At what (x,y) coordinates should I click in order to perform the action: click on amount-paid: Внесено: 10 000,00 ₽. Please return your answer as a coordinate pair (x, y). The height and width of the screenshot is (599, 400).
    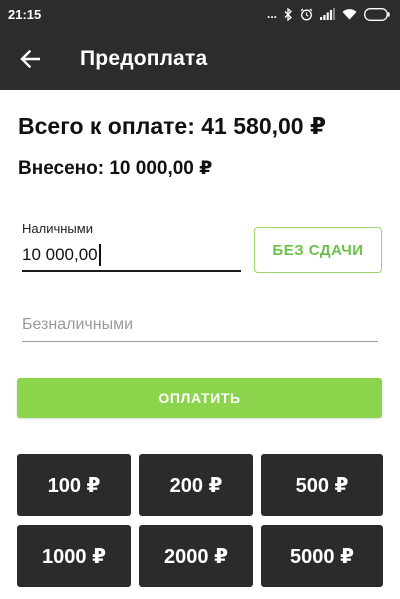
    Looking at the image, I should click on (115, 168).